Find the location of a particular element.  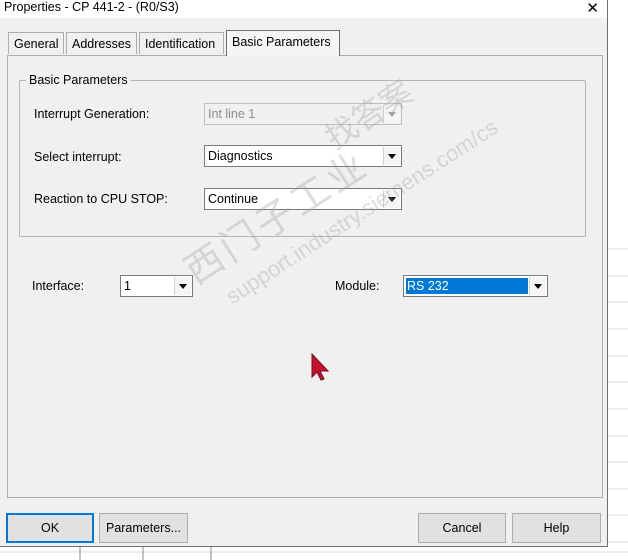

reaction-cpu-stop-label: Reaction to CPU STOP: is located at coordinates (101, 199).